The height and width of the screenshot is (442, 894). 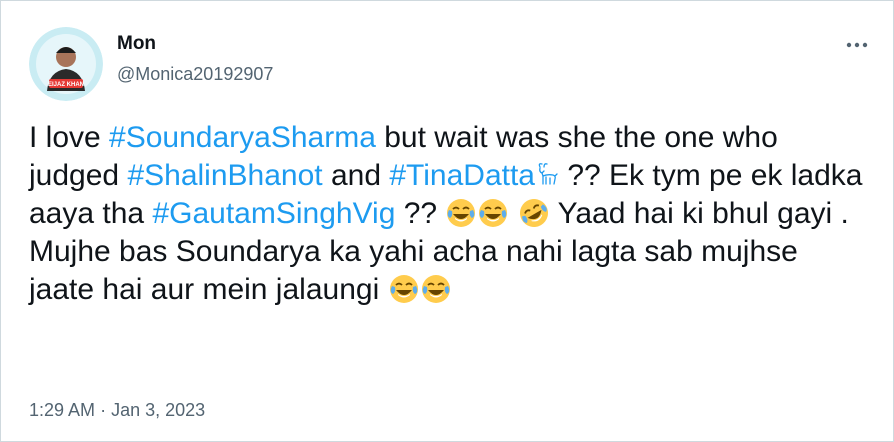 What do you see at coordinates (420, 213) in the screenshot?
I see `tweet-text-segment: ??` at bounding box center [420, 213].